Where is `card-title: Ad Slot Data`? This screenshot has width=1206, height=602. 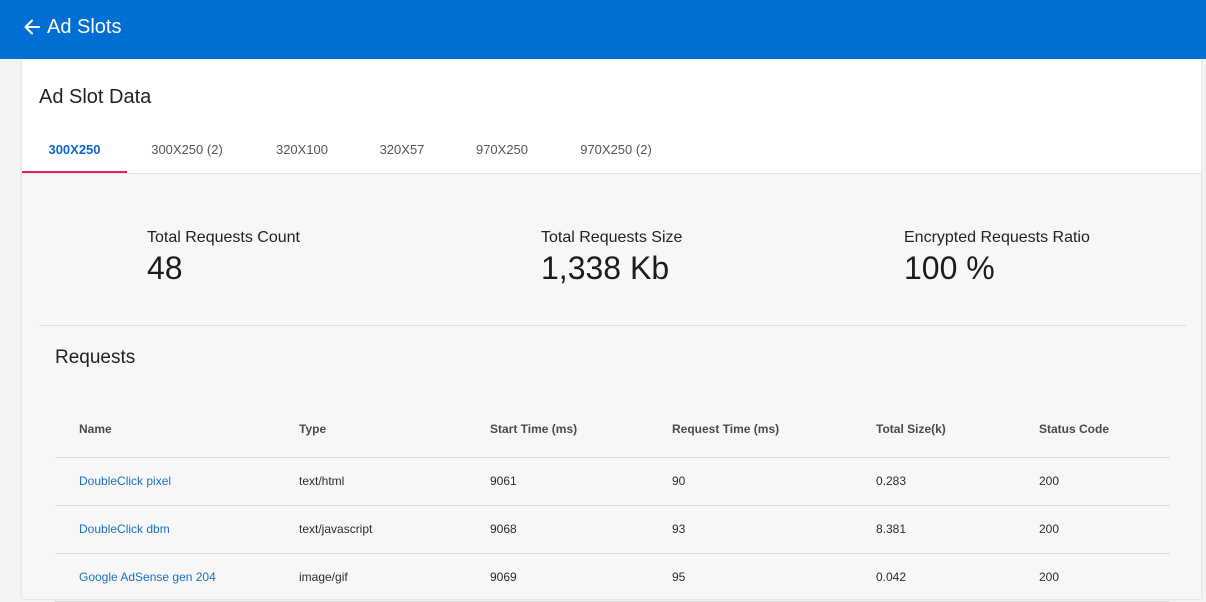 card-title: Ad Slot Data is located at coordinates (95, 97).